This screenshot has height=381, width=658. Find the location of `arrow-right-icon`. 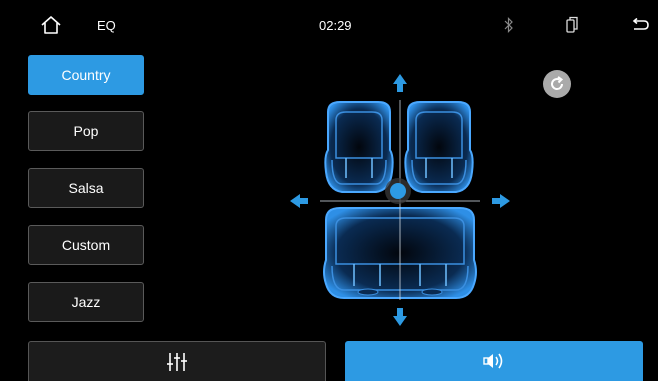

arrow-right-icon is located at coordinates (501, 201).